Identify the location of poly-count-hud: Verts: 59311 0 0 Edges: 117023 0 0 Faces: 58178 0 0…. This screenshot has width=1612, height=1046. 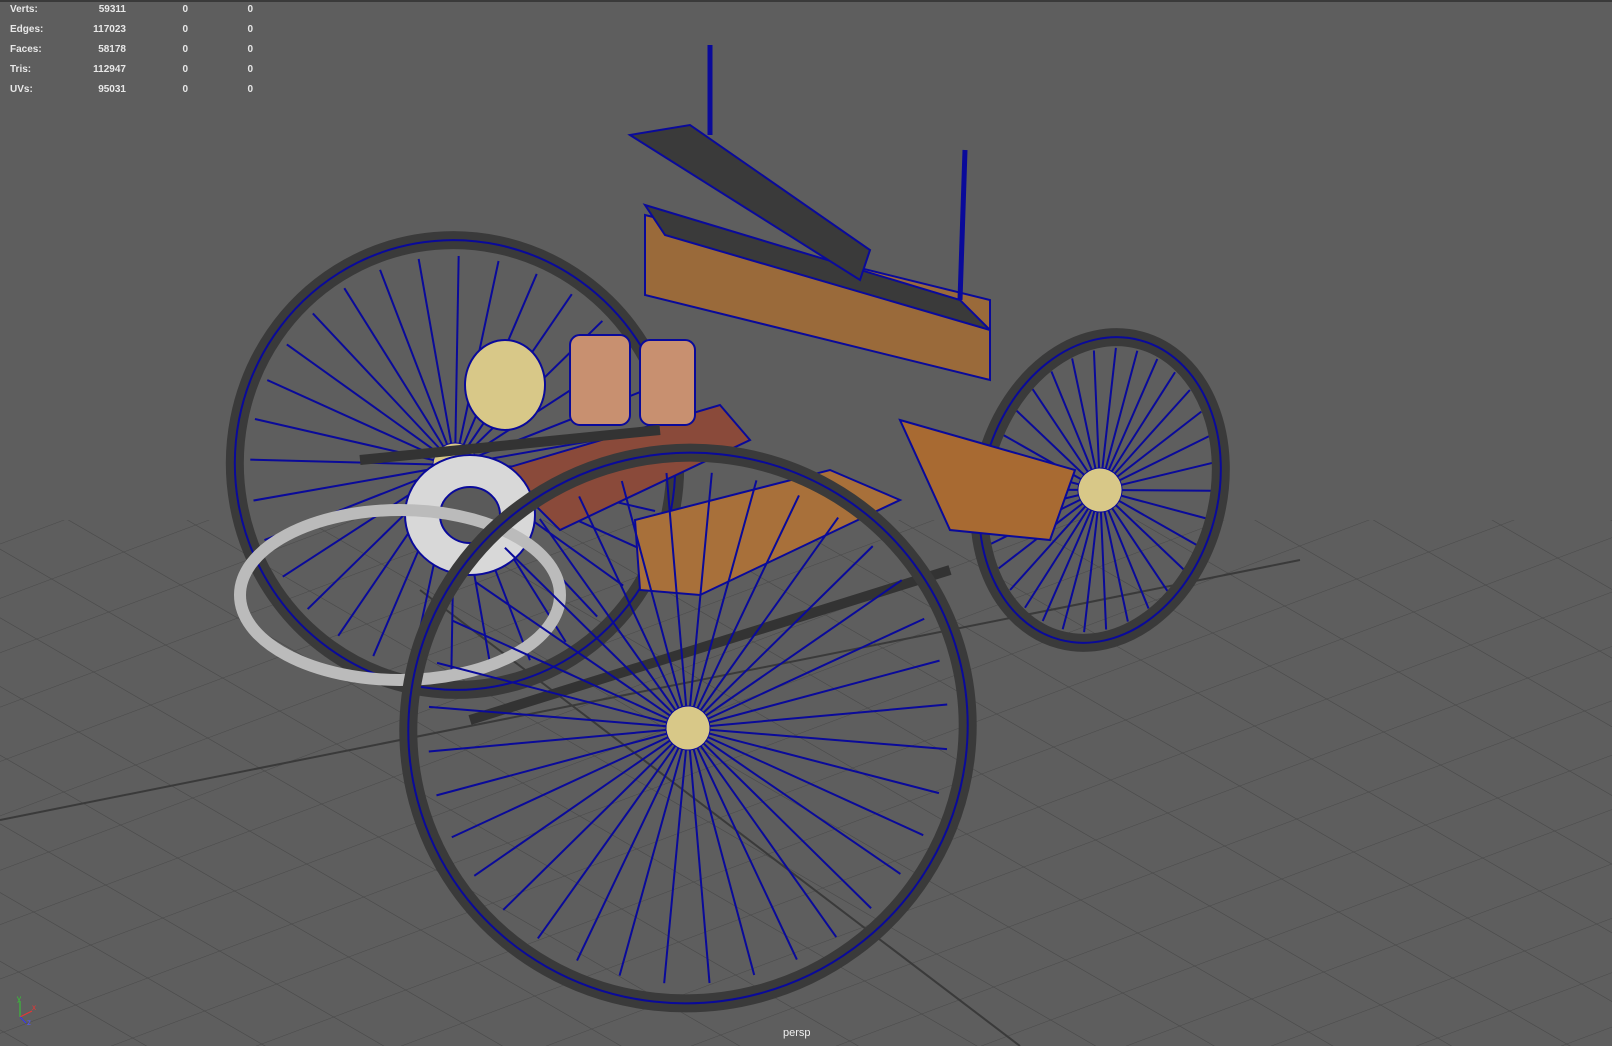
(135, 52).